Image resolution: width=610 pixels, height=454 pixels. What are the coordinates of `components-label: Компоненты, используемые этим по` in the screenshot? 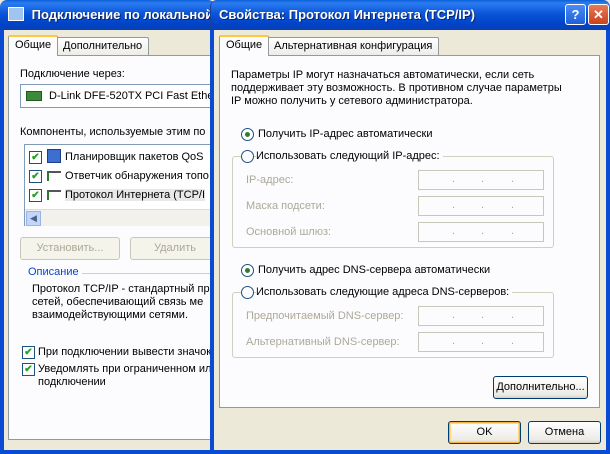 It's located at (113, 132).